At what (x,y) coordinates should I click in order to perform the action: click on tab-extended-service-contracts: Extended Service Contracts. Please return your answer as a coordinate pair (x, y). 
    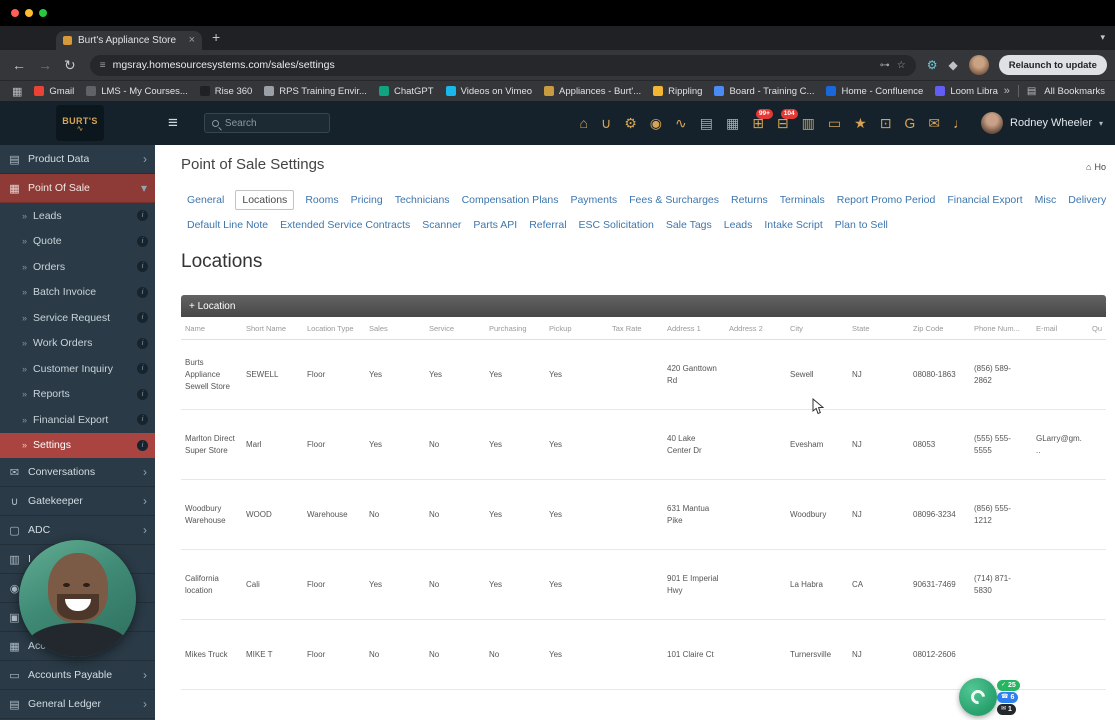
    Looking at the image, I should click on (345, 225).